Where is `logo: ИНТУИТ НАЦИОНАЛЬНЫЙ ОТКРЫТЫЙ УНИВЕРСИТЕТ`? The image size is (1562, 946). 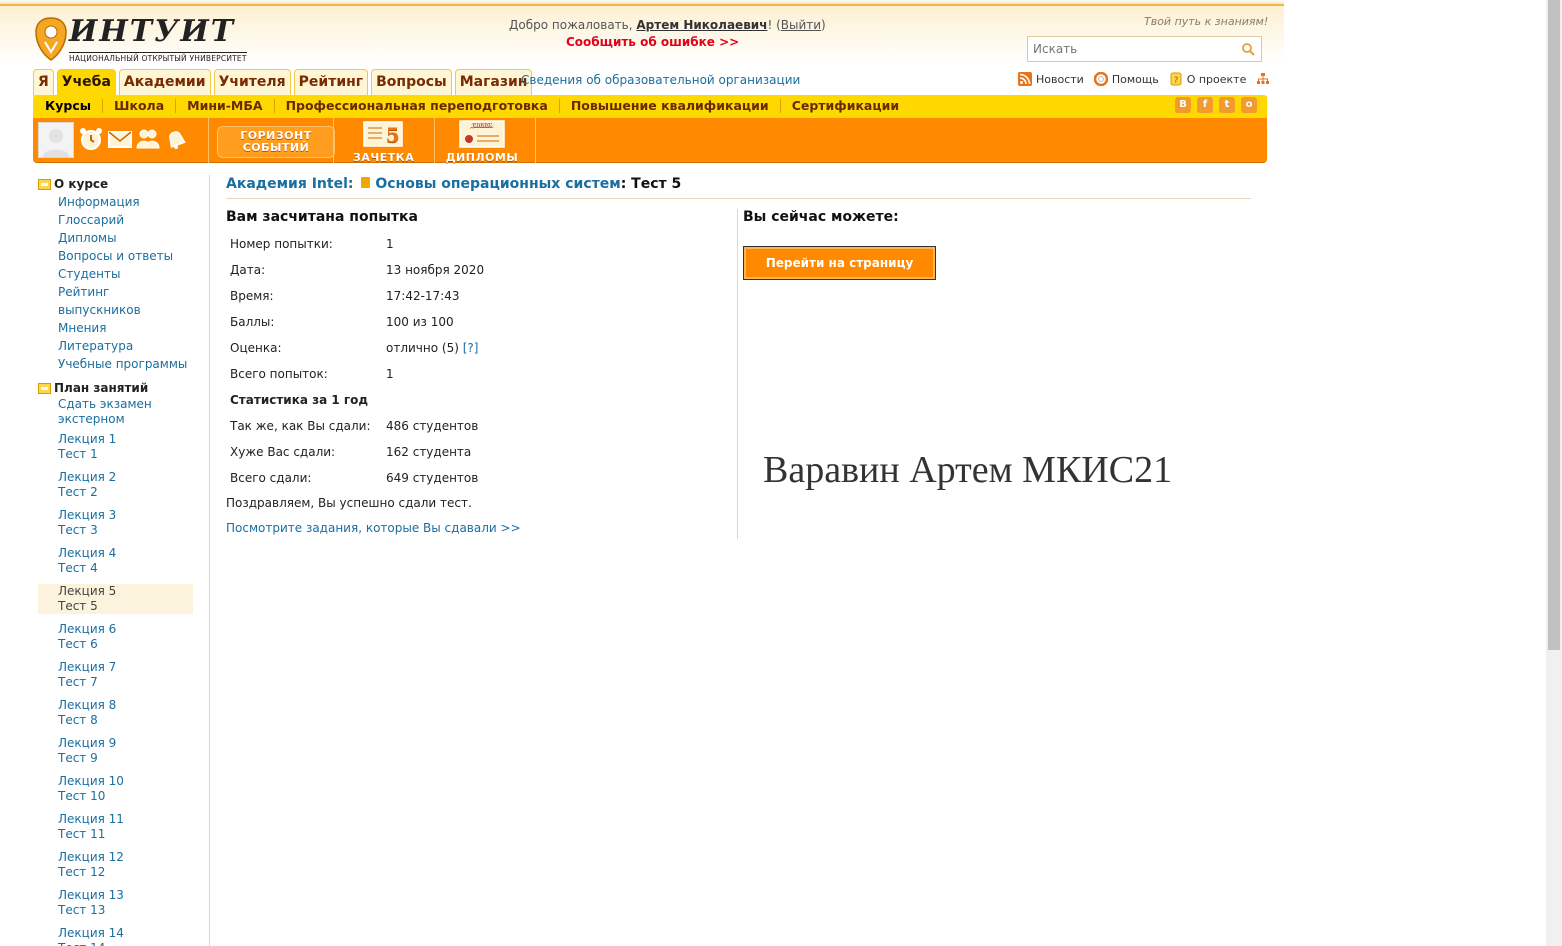
logo: ИНТУИТ НАЦИОНАЛЬНЫЙ ОТКРЫТЫЙ УНИВЕРСИТЕТ is located at coordinates (143, 39).